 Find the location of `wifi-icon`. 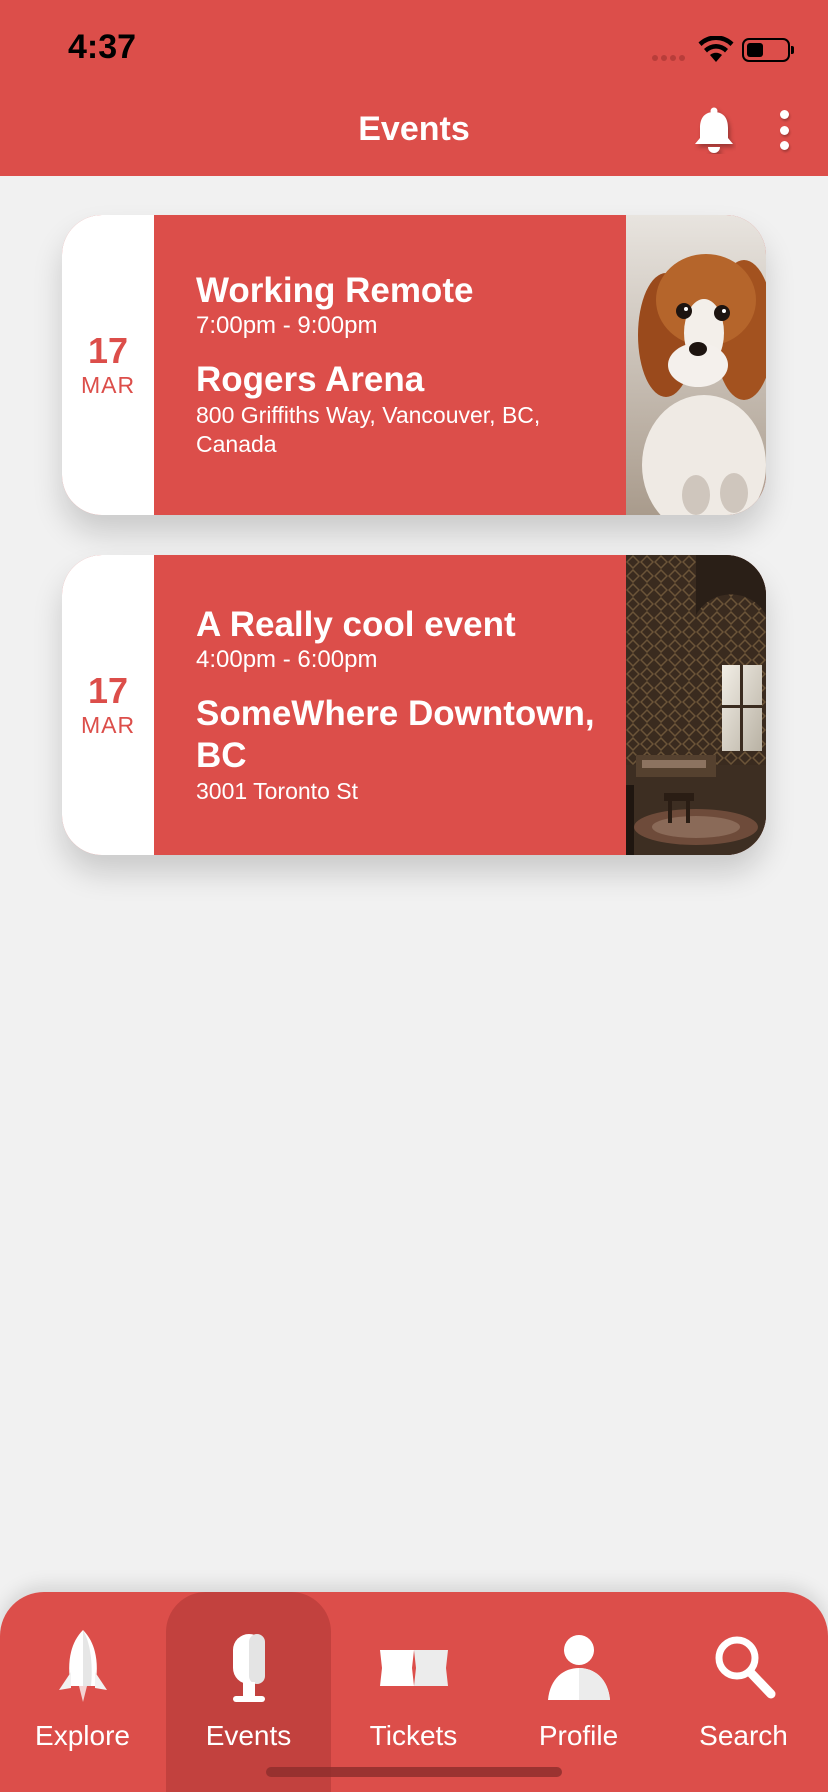

wifi-icon is located at coordinates (716, 49).